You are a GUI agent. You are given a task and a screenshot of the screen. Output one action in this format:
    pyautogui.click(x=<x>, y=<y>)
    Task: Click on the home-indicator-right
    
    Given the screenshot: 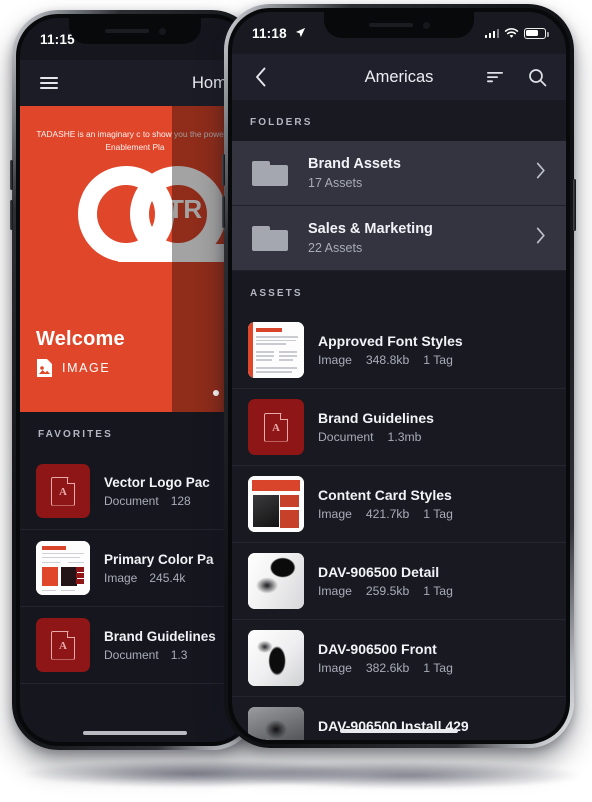 What is the action you would take?
    pyautogui.click(x=399, y=730)
    